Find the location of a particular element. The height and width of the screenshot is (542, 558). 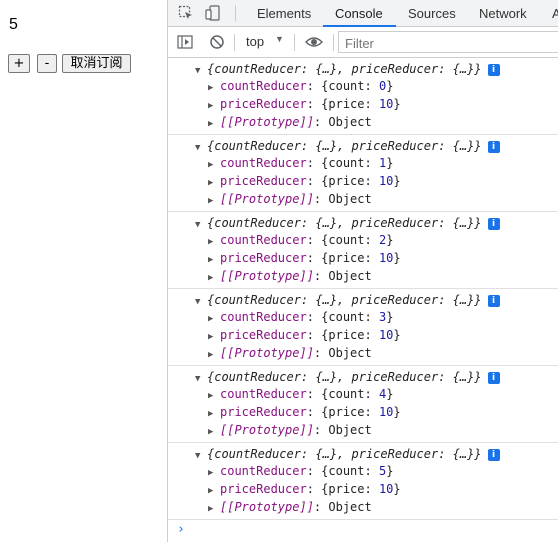

unsubscribe-button: 取消订阅 is located at coordinates (96, 63).